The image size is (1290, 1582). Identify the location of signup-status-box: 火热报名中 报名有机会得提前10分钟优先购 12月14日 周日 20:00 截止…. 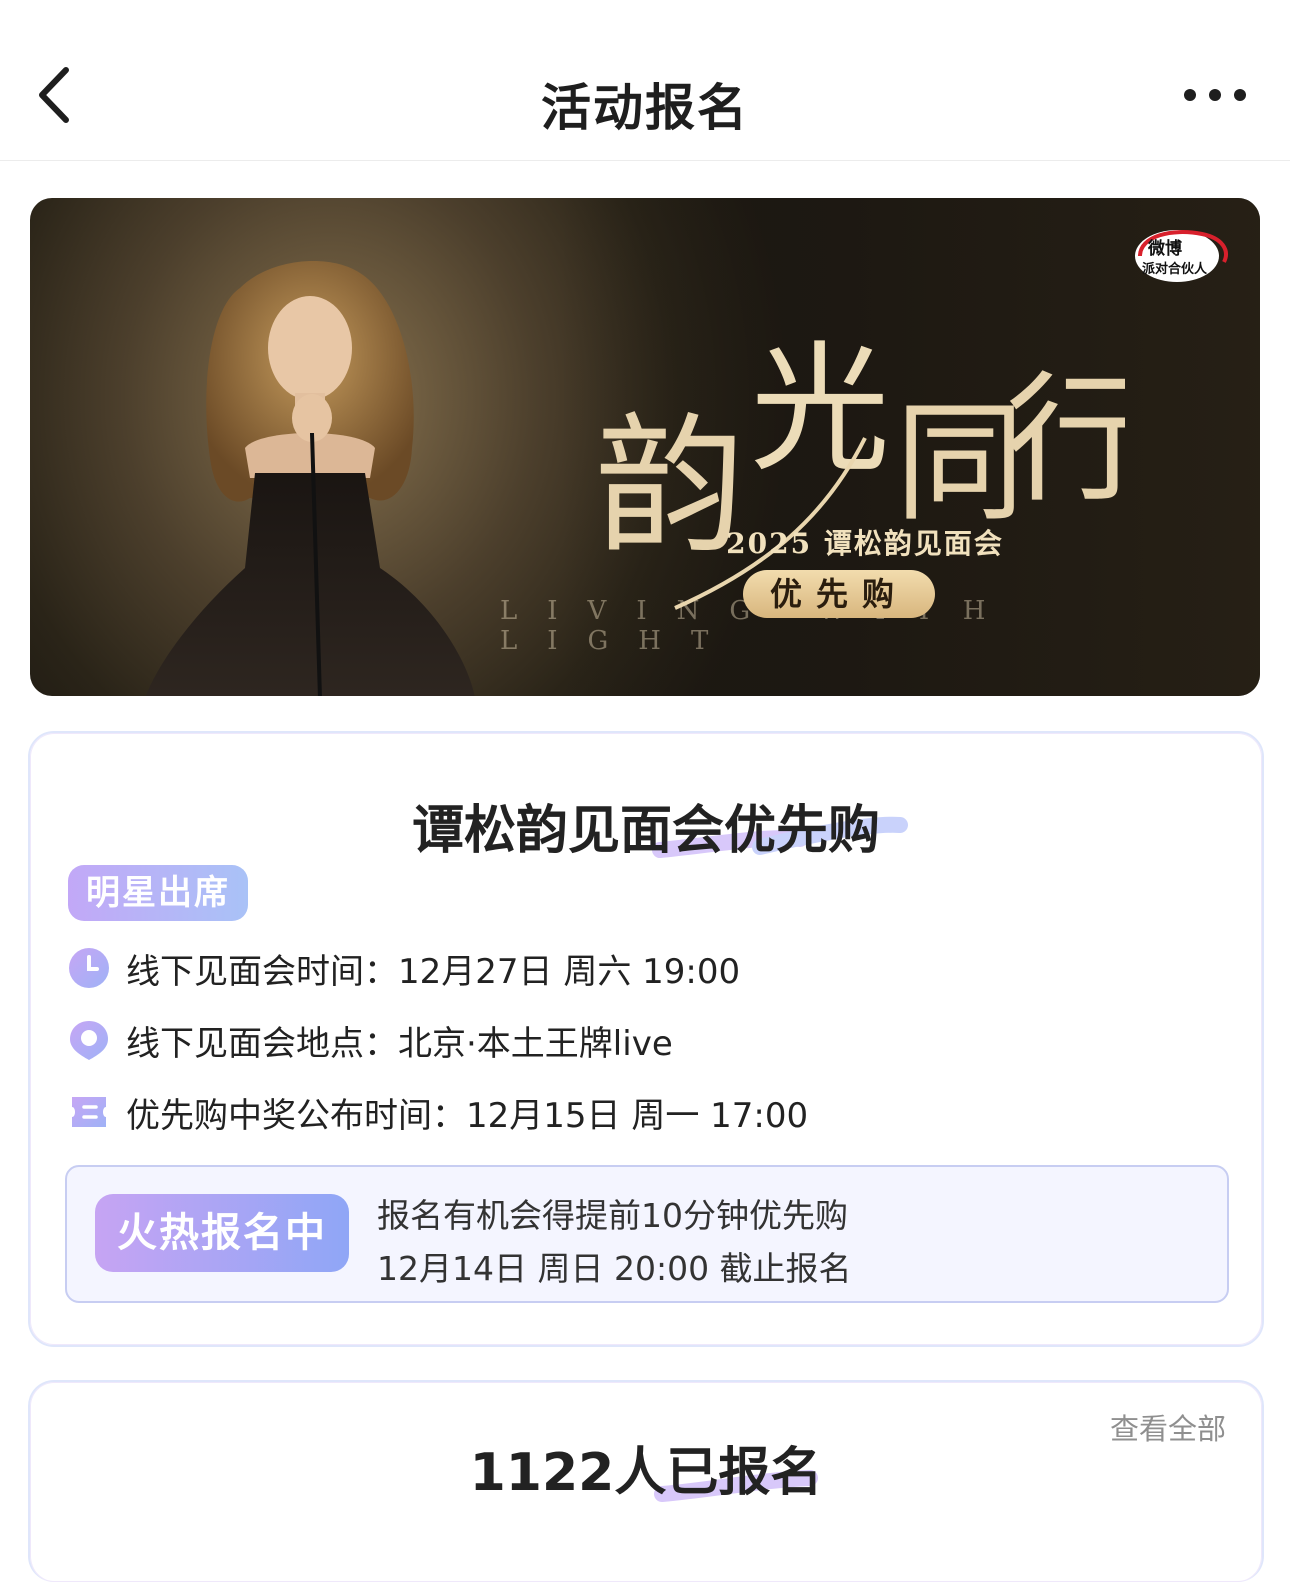
(647, 1234).